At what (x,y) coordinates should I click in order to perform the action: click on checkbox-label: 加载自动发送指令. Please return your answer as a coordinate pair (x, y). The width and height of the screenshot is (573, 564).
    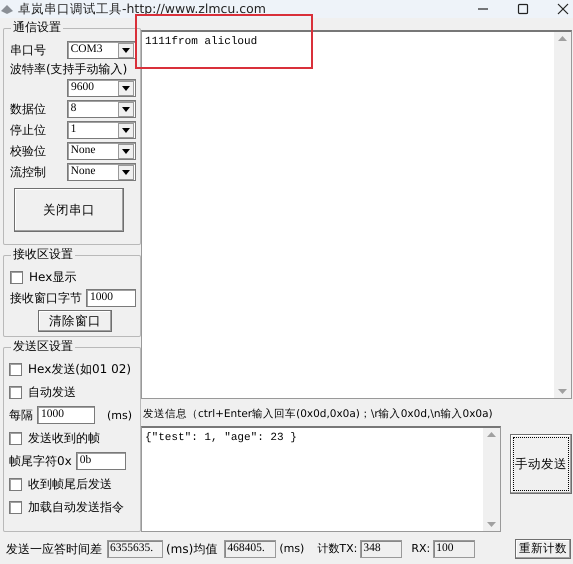
    Looking at the image, I should click on (76, 507).